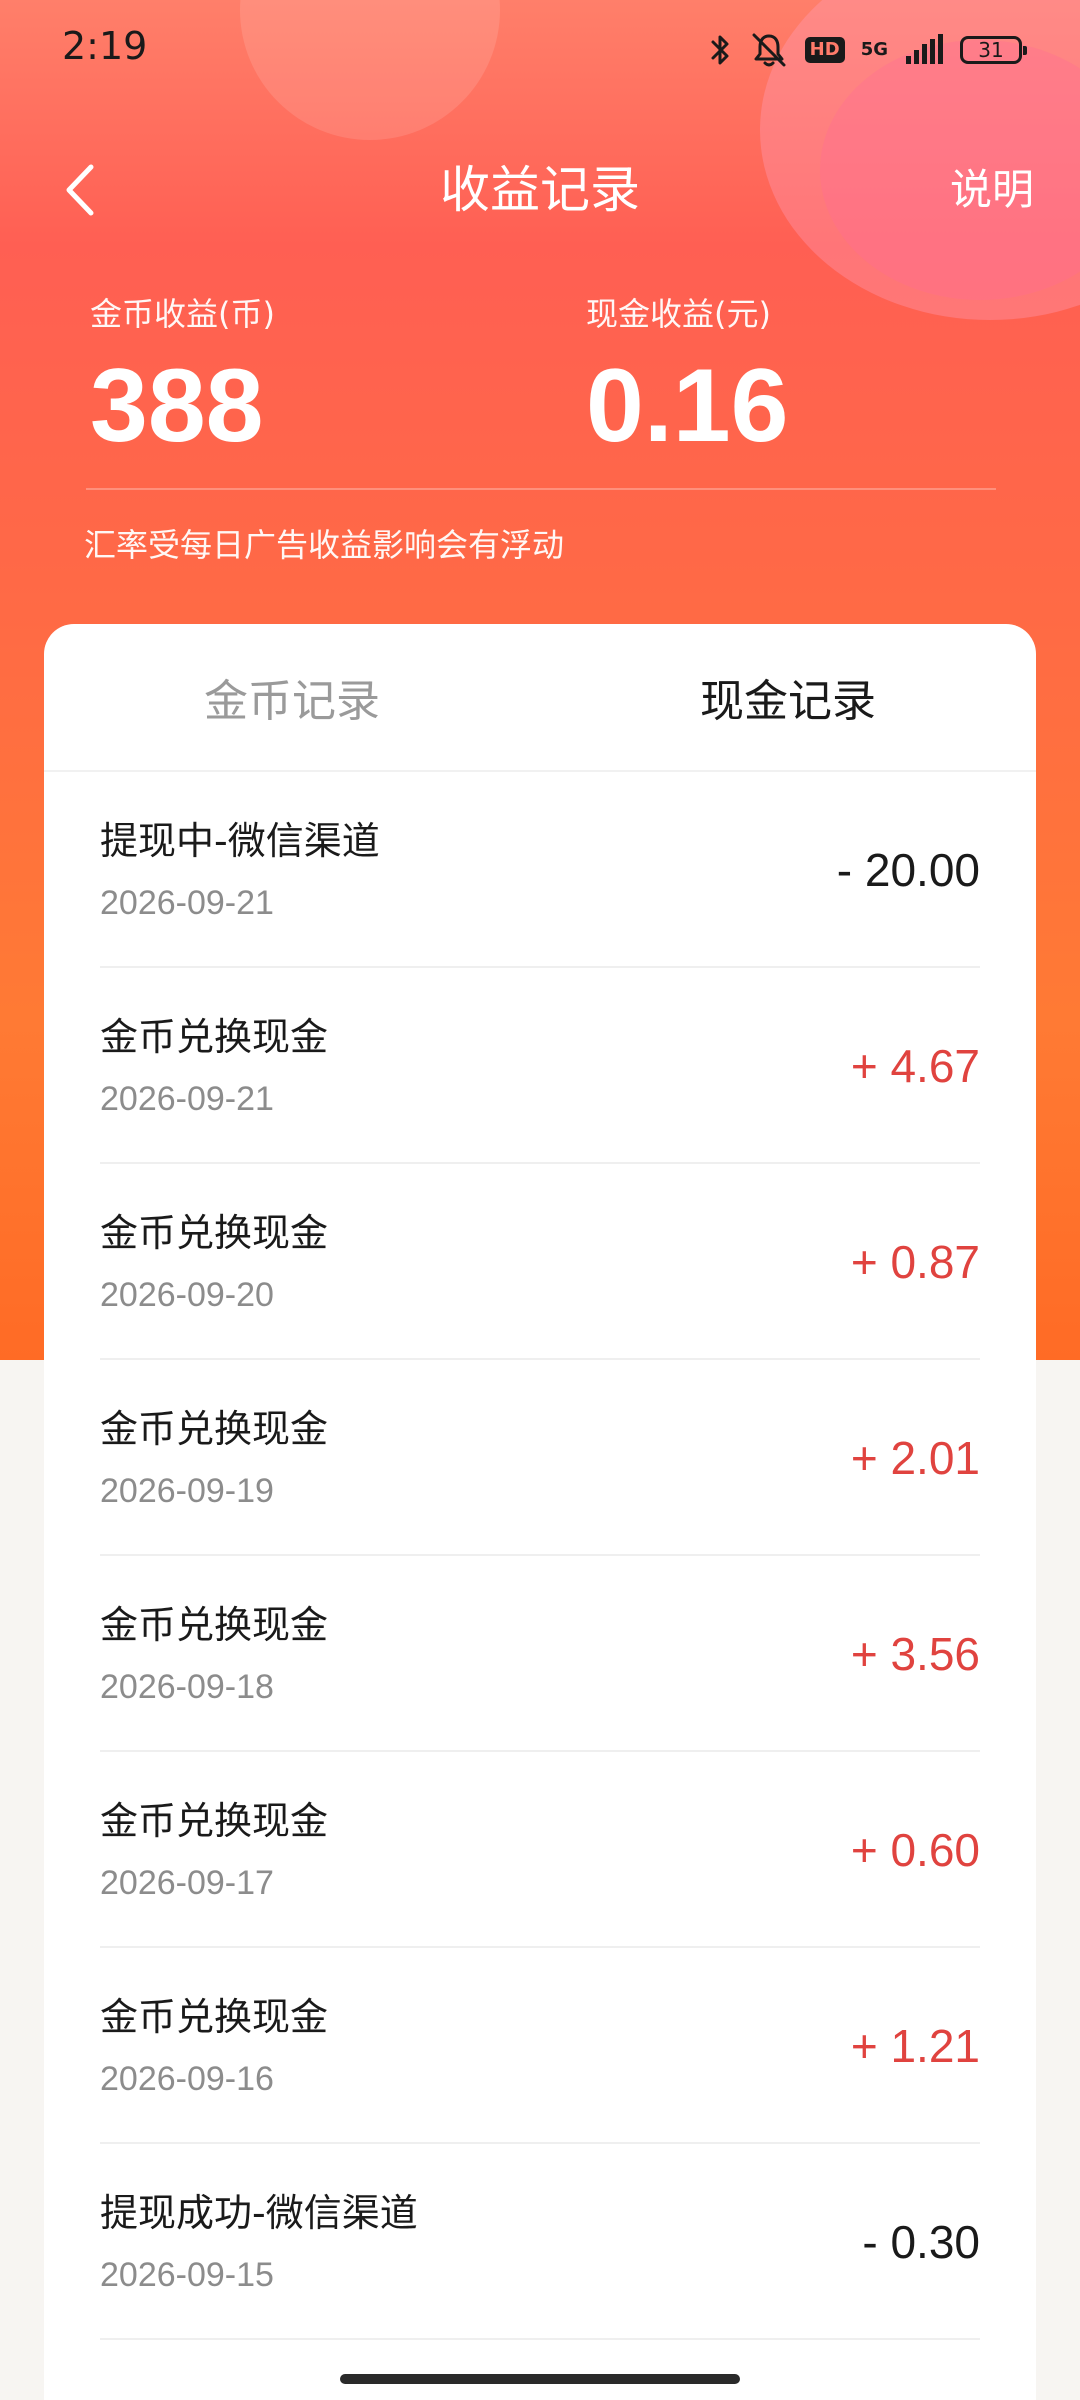  I want to click on record-date: 2026-09-17, so click(187, 1883).